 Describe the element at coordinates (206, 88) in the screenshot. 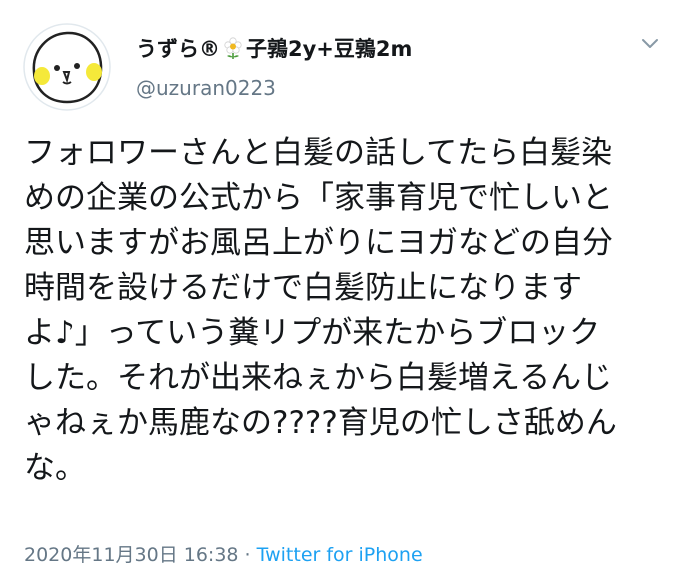

I see `user-handle: @uzuran0223` at that location.